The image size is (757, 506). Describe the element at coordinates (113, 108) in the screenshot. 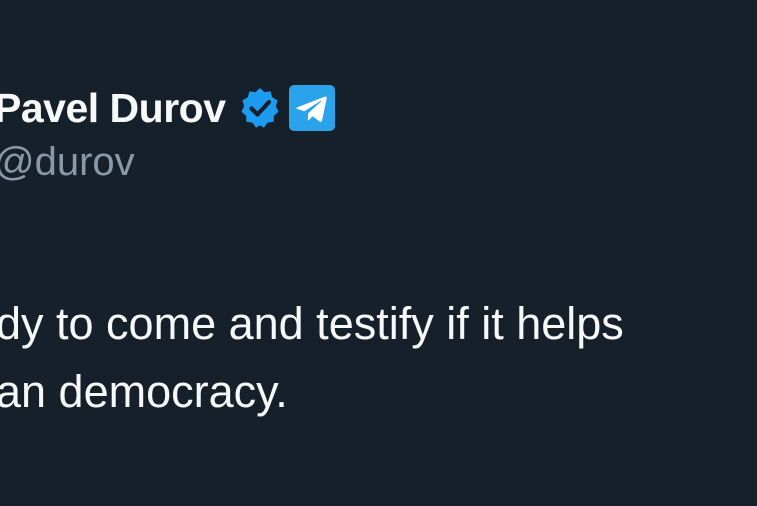

I see `author-display-name: Pavel Durov` at that location.